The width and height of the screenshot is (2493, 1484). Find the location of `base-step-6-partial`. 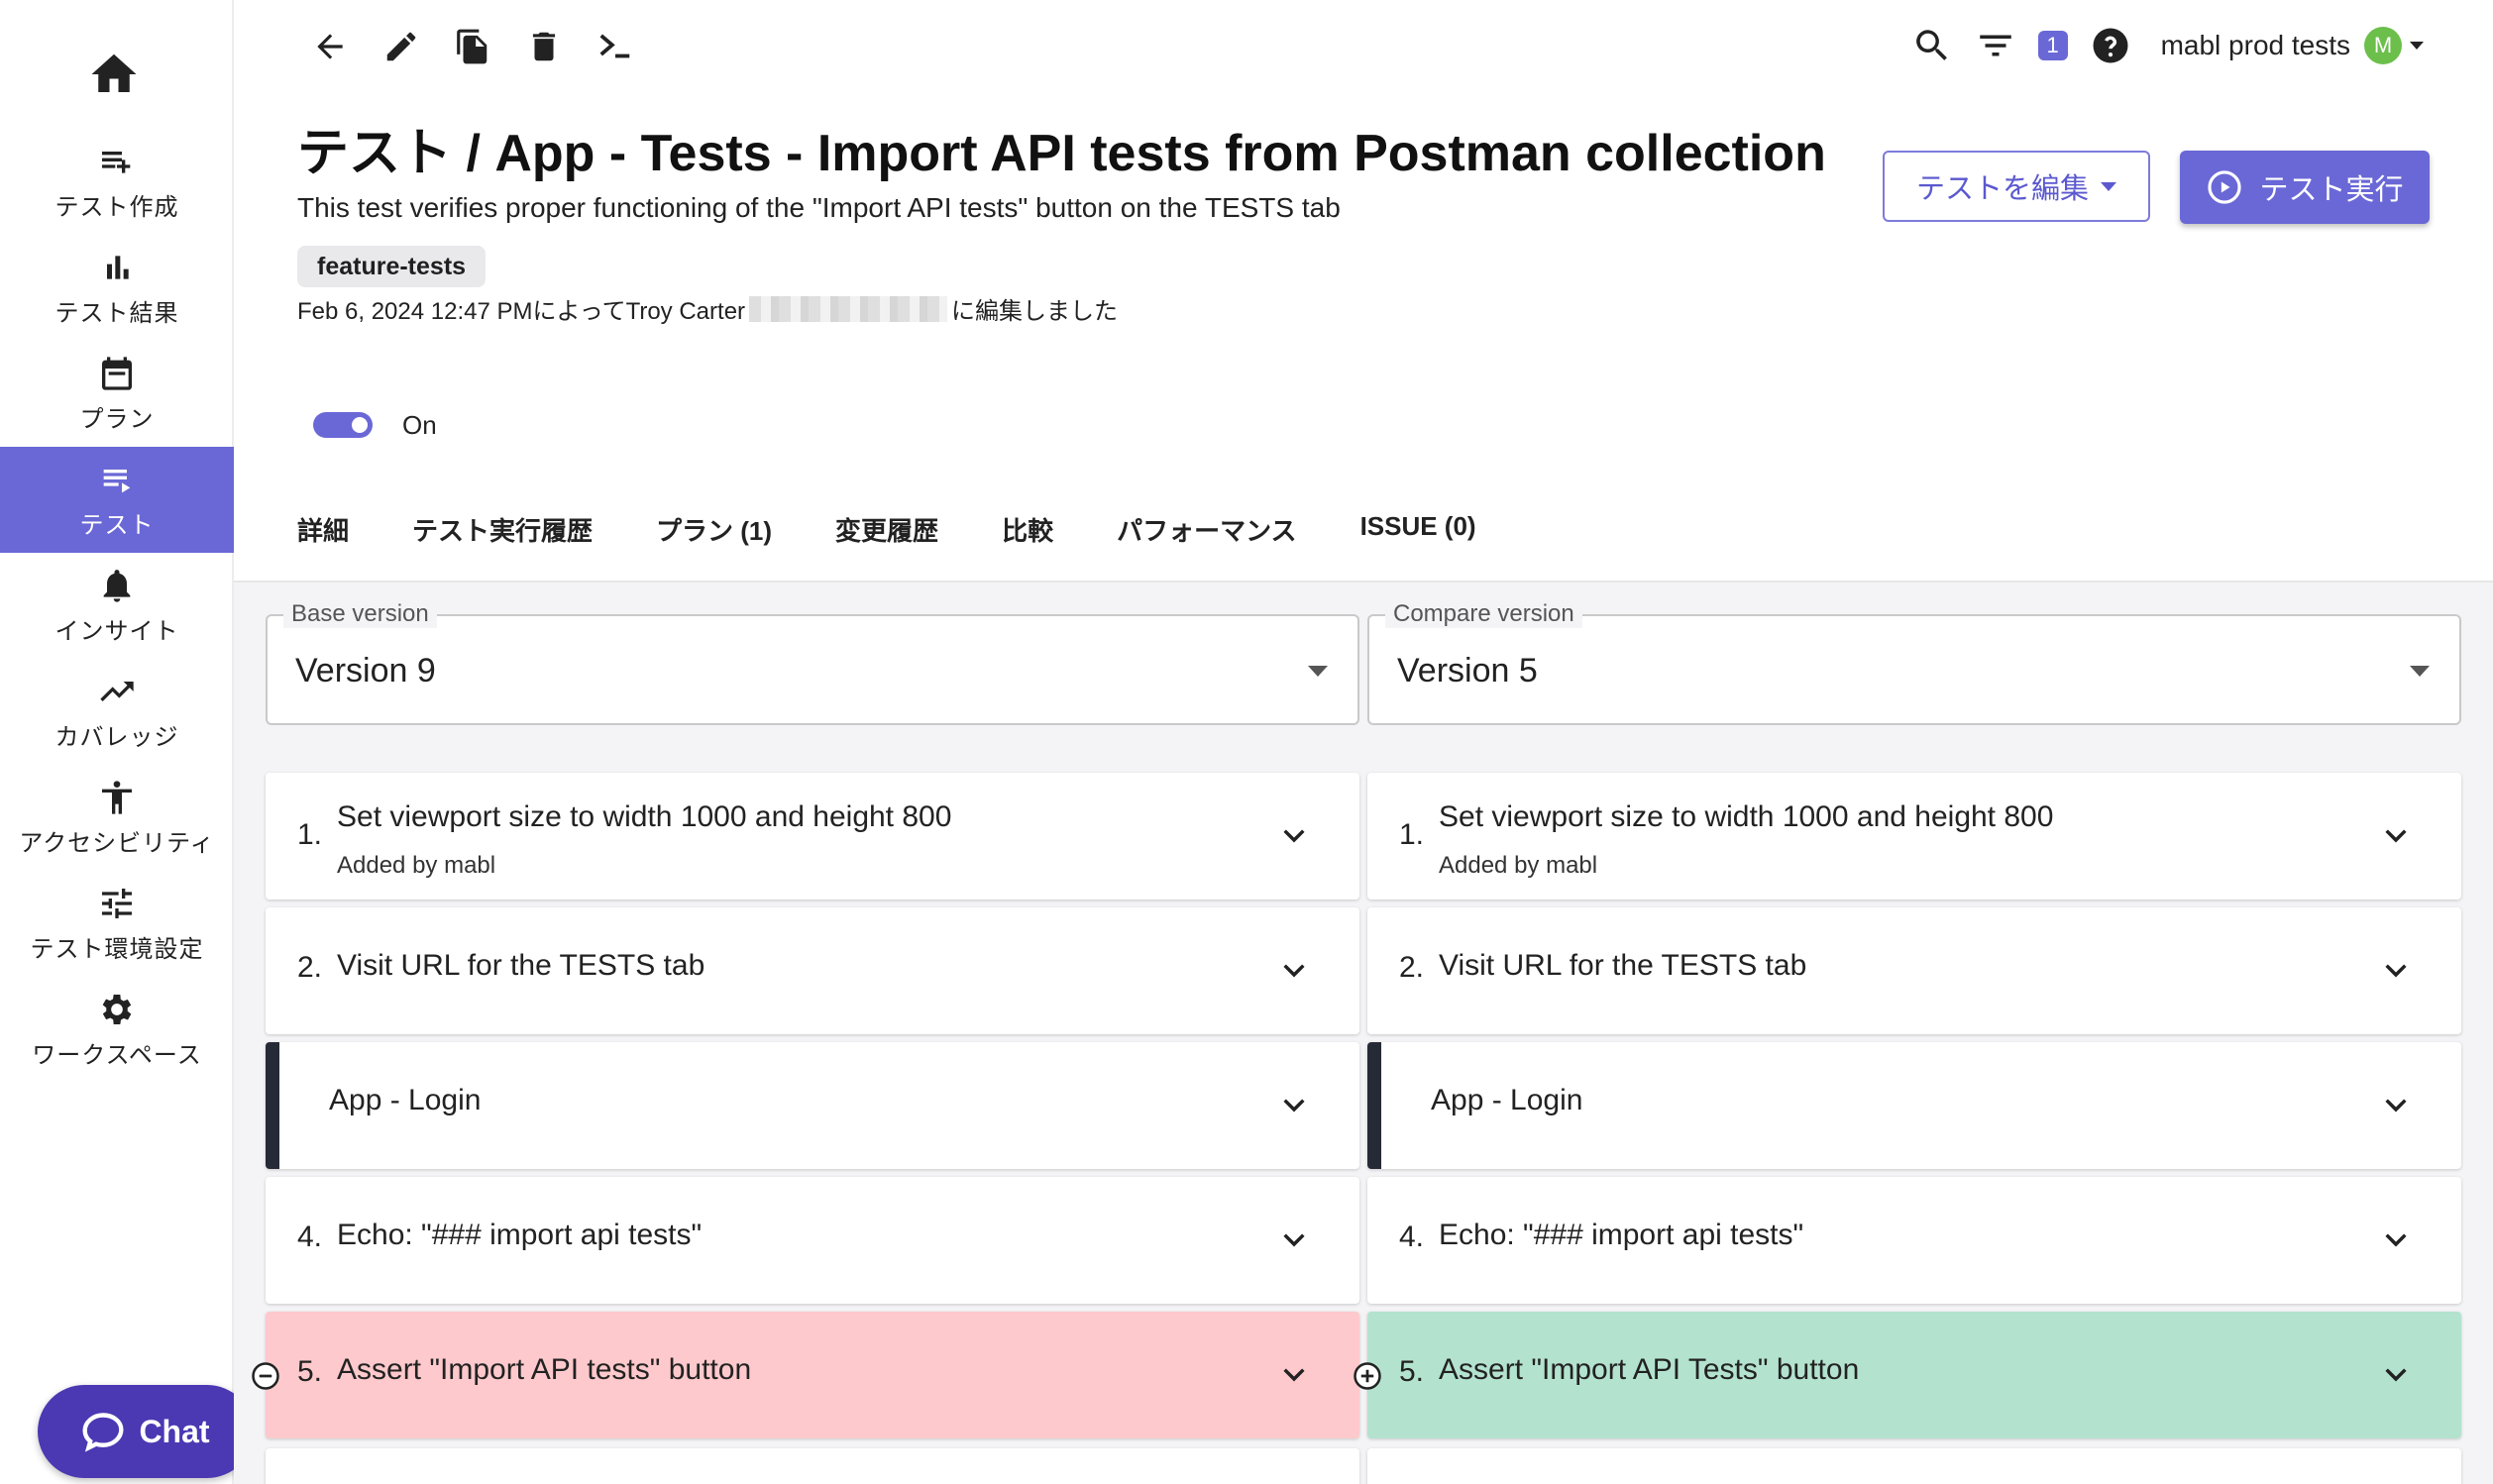

base-step-6-partial is located at coordinates (812, 1466).